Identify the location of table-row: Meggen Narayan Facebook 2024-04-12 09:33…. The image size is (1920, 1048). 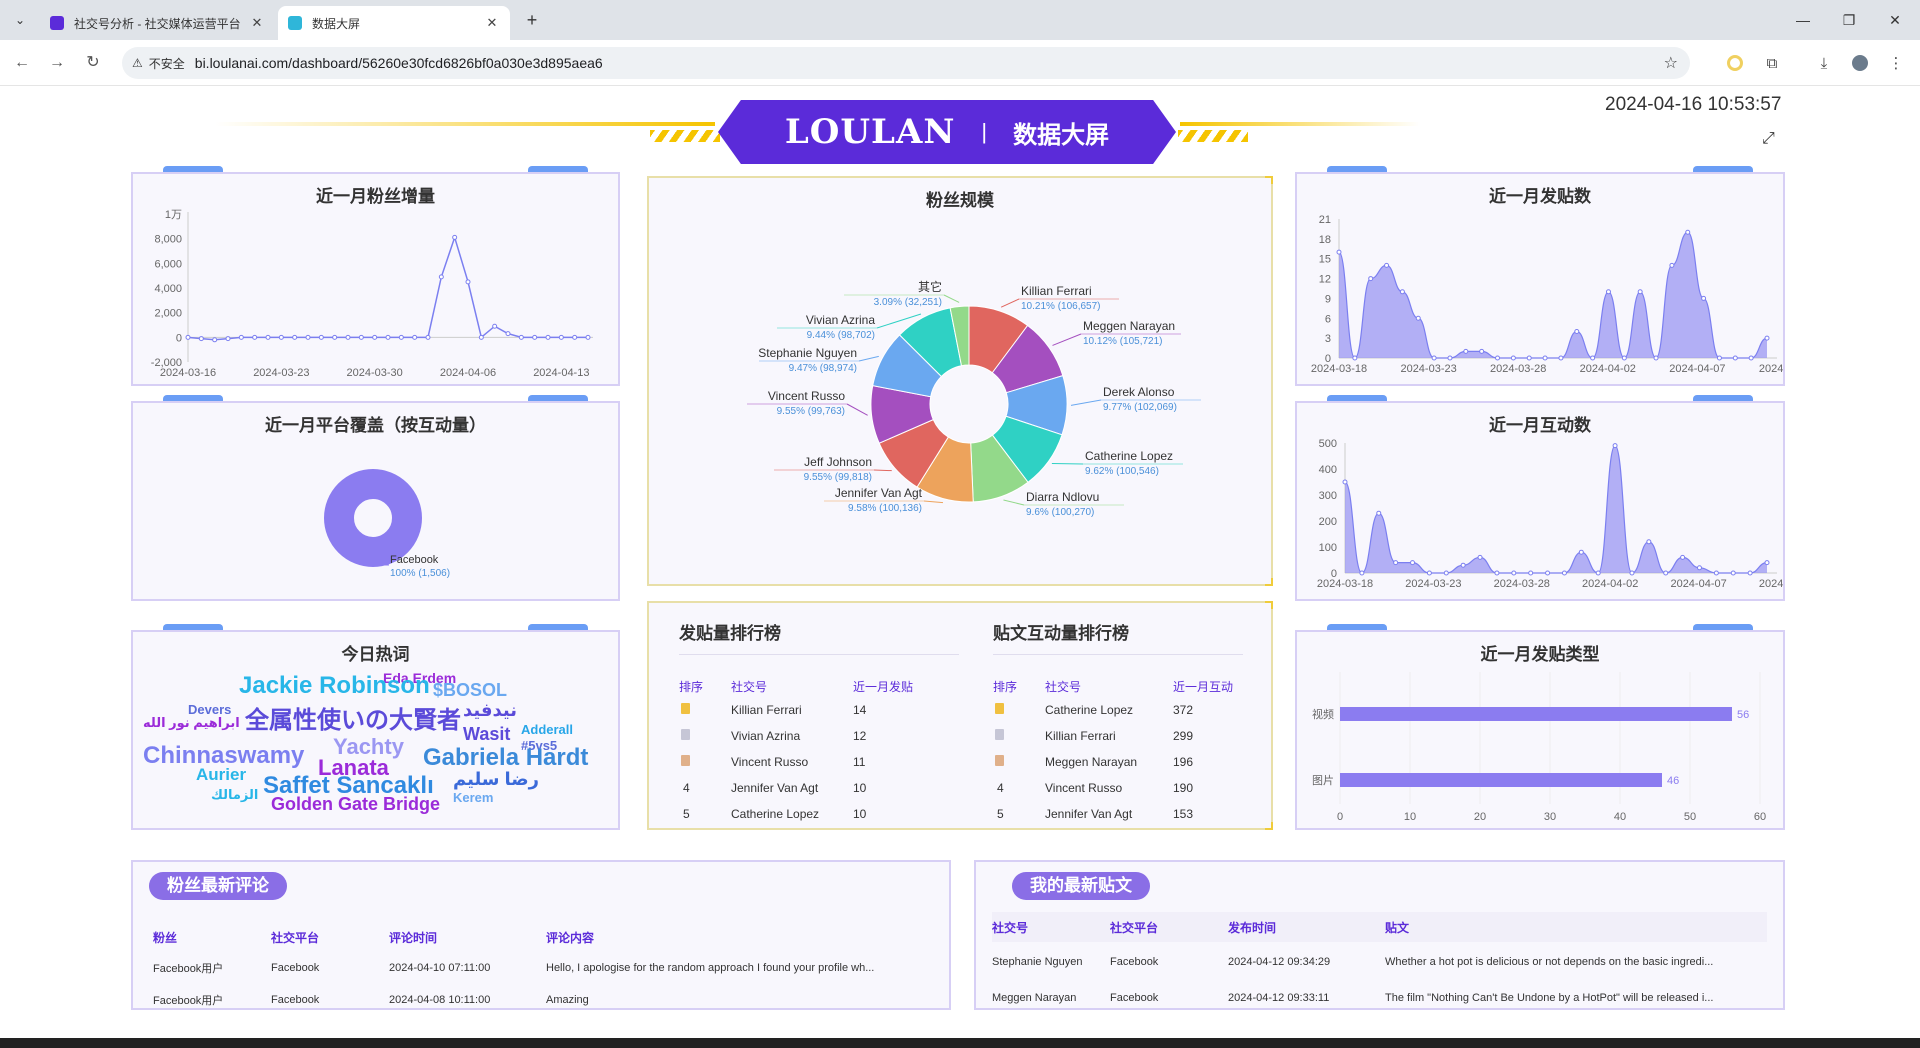
(1379, 998).